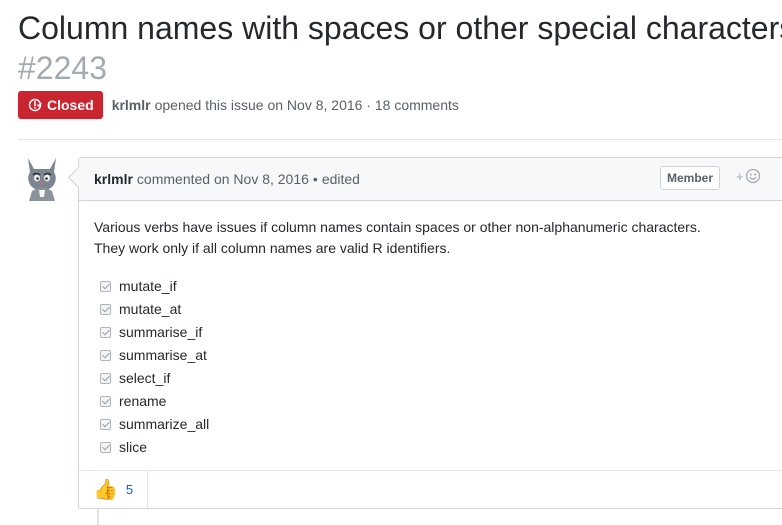  Describe the element at coordinates (441, 447) in the screenshot. I see `task-list-item: slice` at that location.